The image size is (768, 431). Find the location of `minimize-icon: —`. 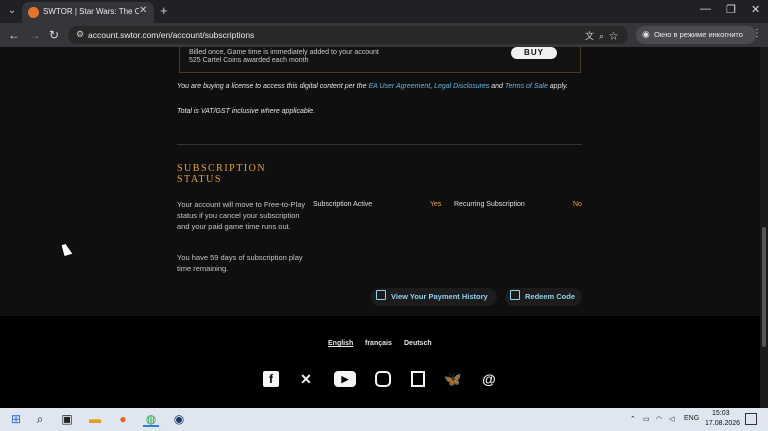

minimize-icon: — is located at coordinates (705, 9).